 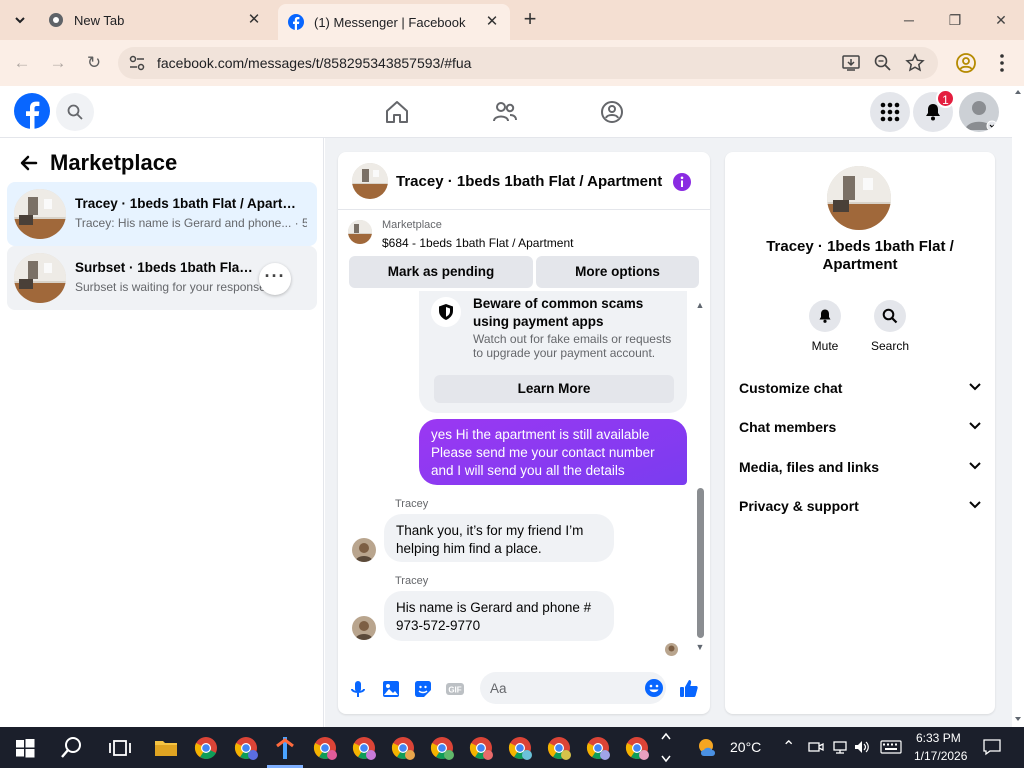 I want to click on groups-icon, so click(x=612, y=112).